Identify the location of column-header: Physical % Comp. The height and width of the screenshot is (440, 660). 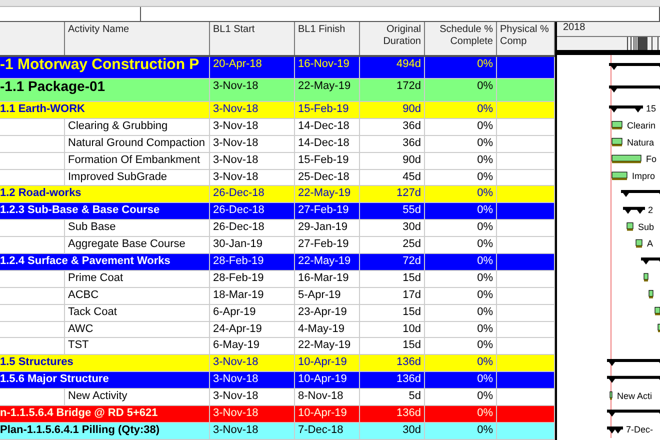
(526, 38).